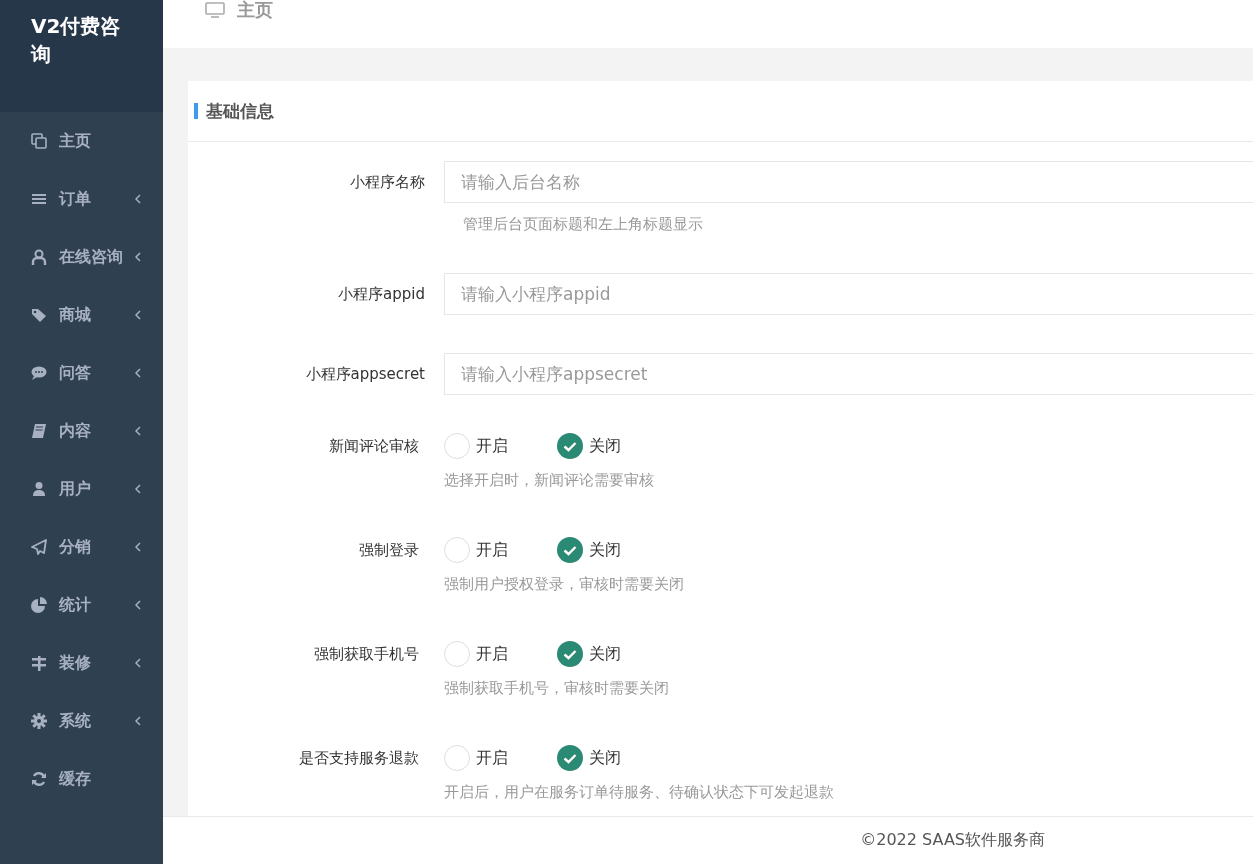  I want to click on brand-title: V2付费咨询, so click(81, 56).